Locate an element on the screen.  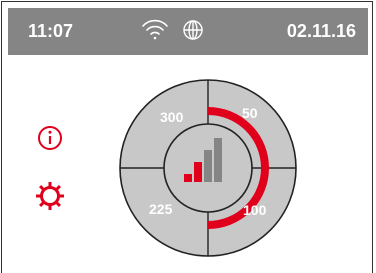
info-icon is located at coordinates (50, 138).